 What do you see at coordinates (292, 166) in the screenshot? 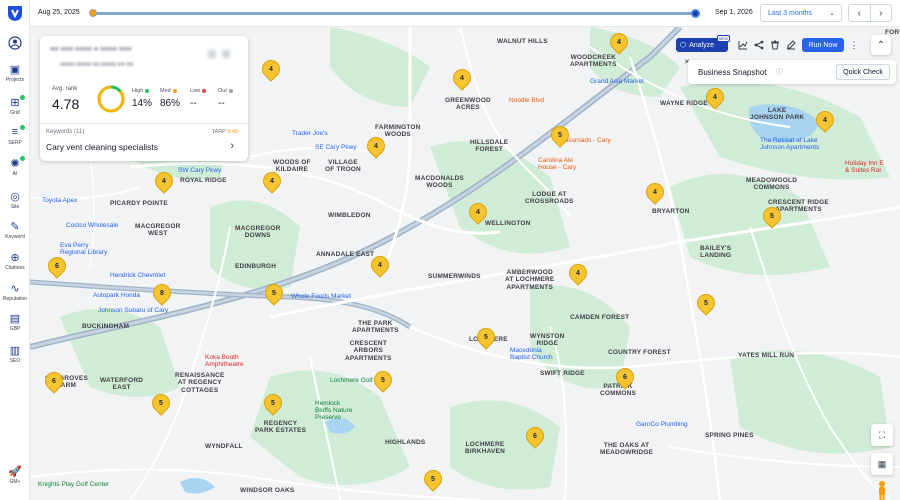
I see `map-area-label: WOODS OF KILDAIRE` at bounding box center [292, 166].